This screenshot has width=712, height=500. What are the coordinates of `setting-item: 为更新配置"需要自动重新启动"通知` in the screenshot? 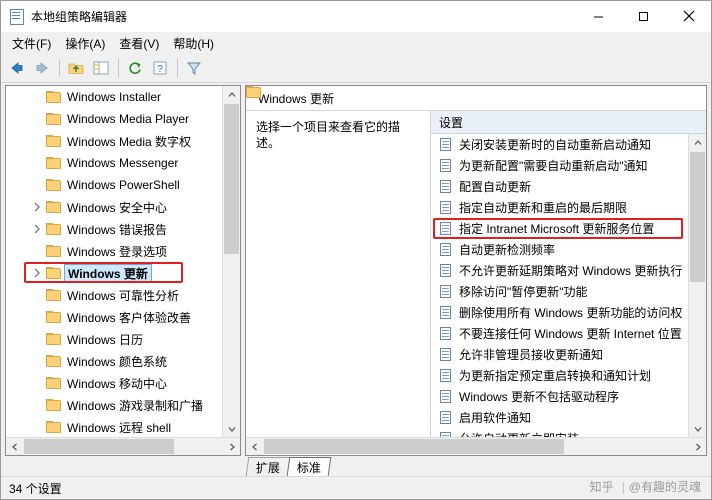 It's located at (560, 165).